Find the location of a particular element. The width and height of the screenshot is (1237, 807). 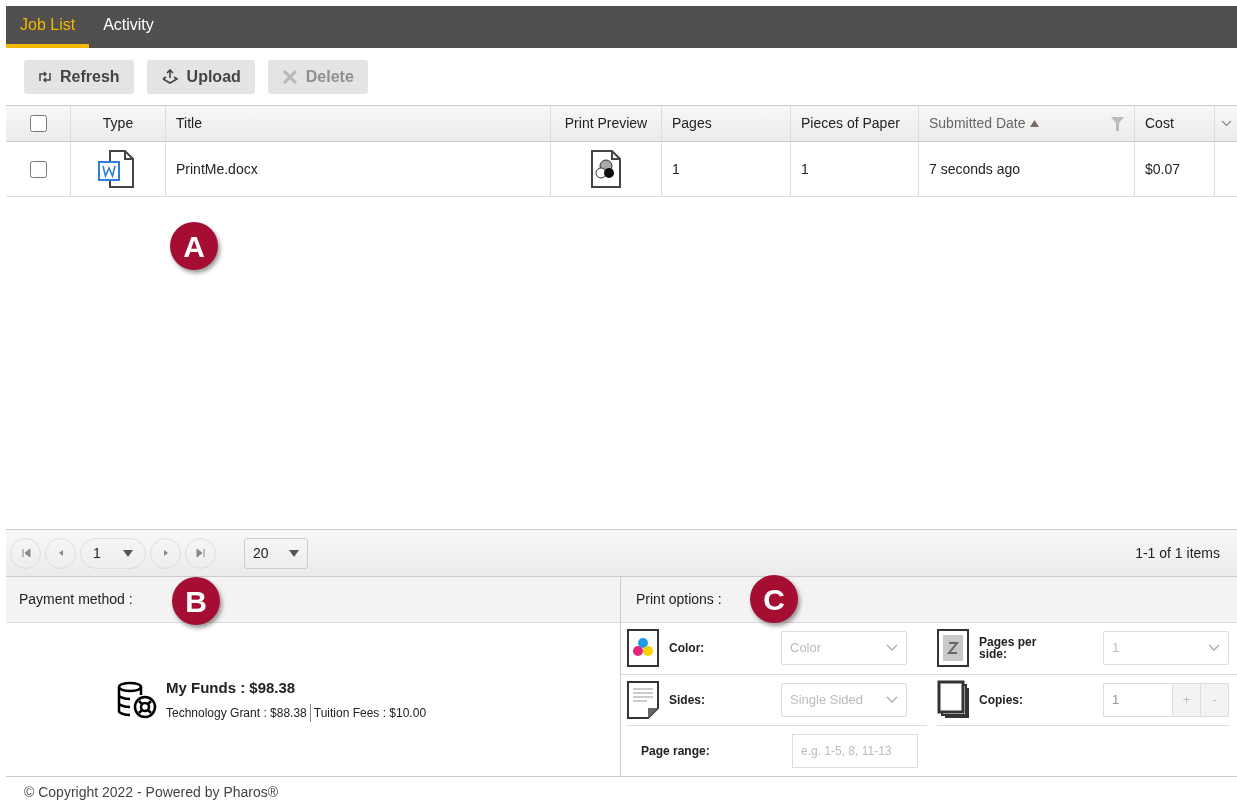

toolbar-button: Refresh is located at coordinates (79, 76).